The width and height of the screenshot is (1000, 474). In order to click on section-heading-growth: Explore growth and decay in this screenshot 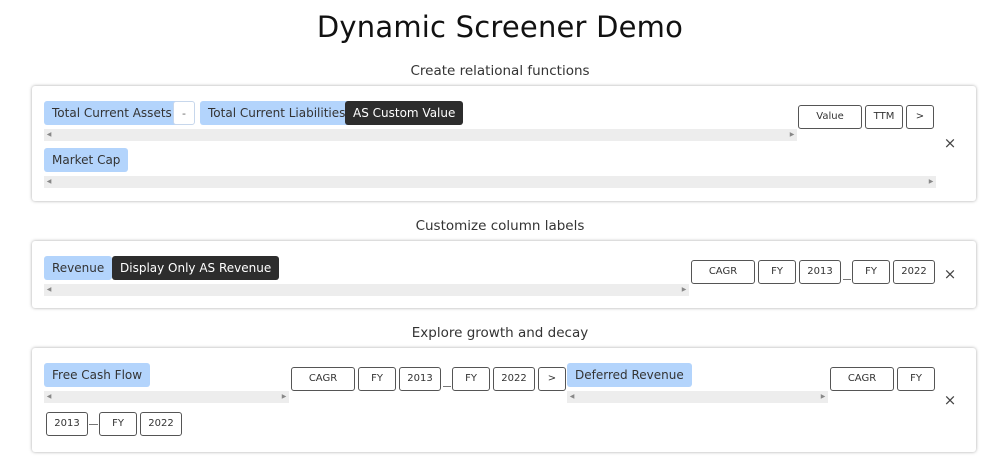, I will do `click(500, 333)`.